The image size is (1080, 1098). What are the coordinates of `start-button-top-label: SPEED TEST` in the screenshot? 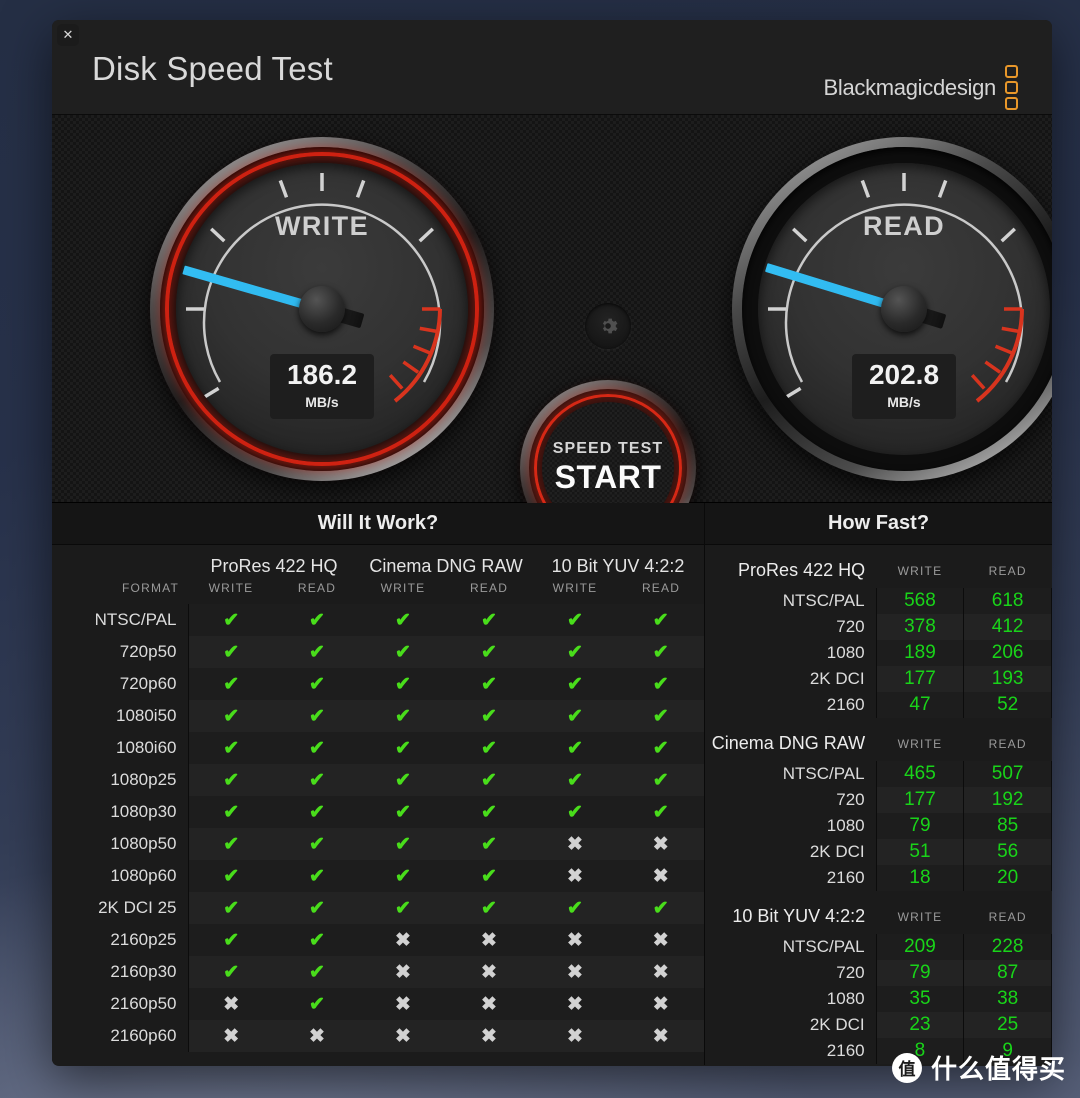 It's located at (608, 448).